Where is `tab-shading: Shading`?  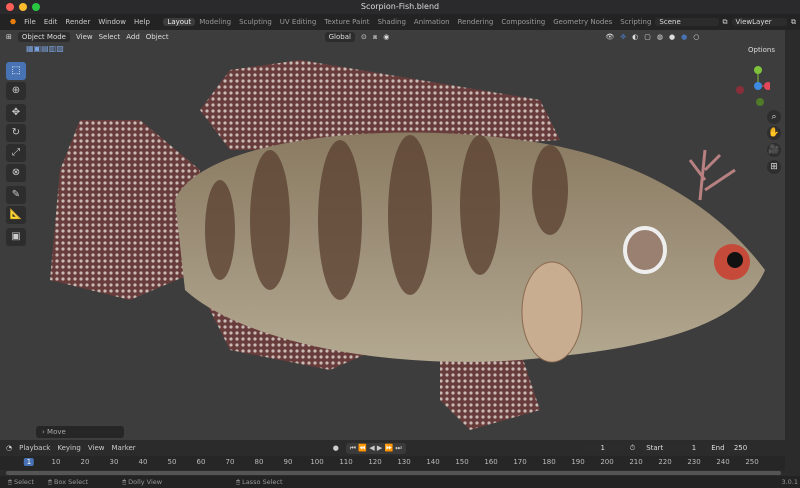 tab-shading: Shading is located at coordinates (391, 22).